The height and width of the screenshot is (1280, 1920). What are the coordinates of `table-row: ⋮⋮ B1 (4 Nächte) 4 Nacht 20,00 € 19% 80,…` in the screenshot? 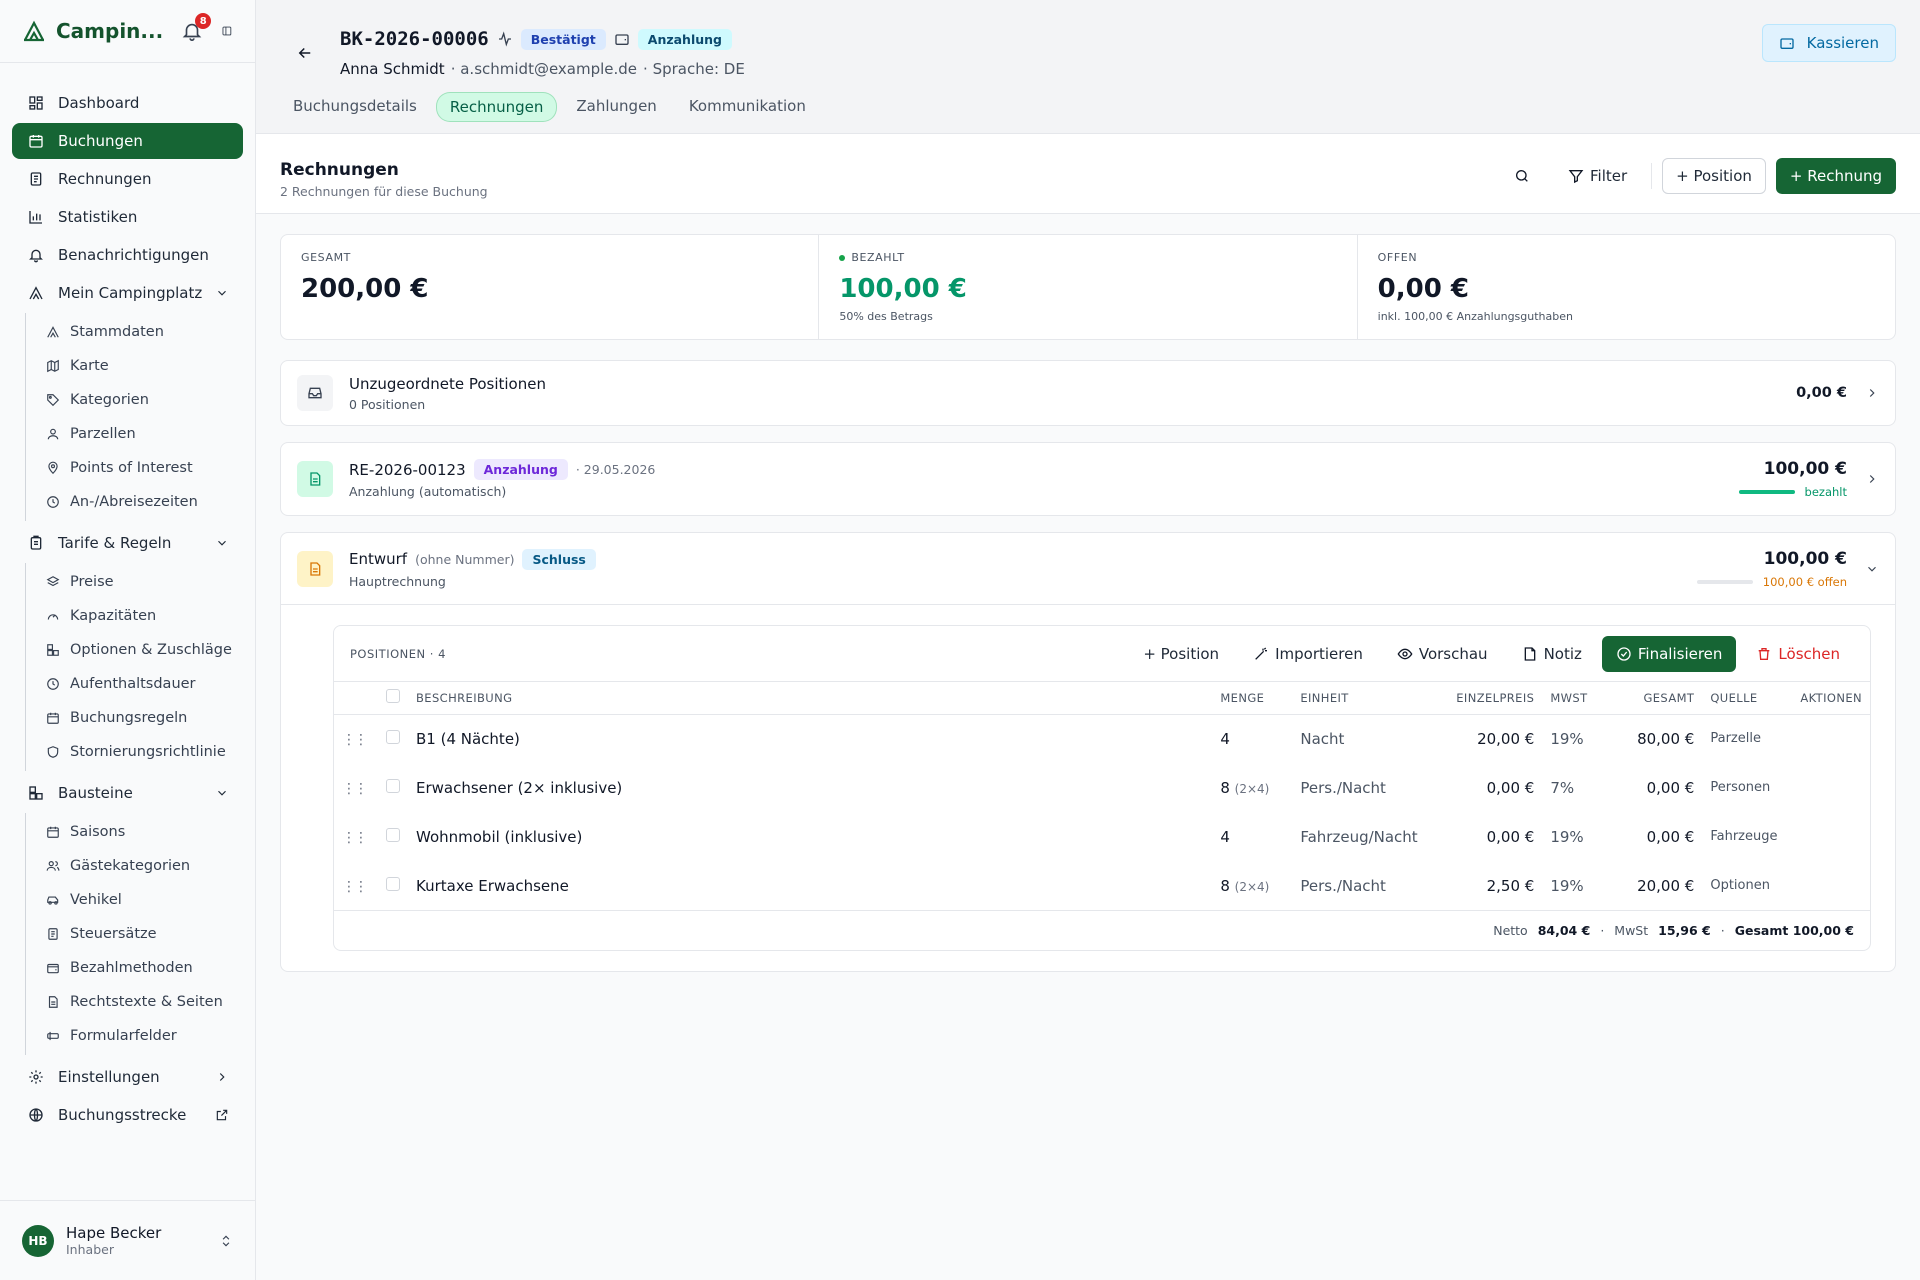 It's located at (1102, 738).